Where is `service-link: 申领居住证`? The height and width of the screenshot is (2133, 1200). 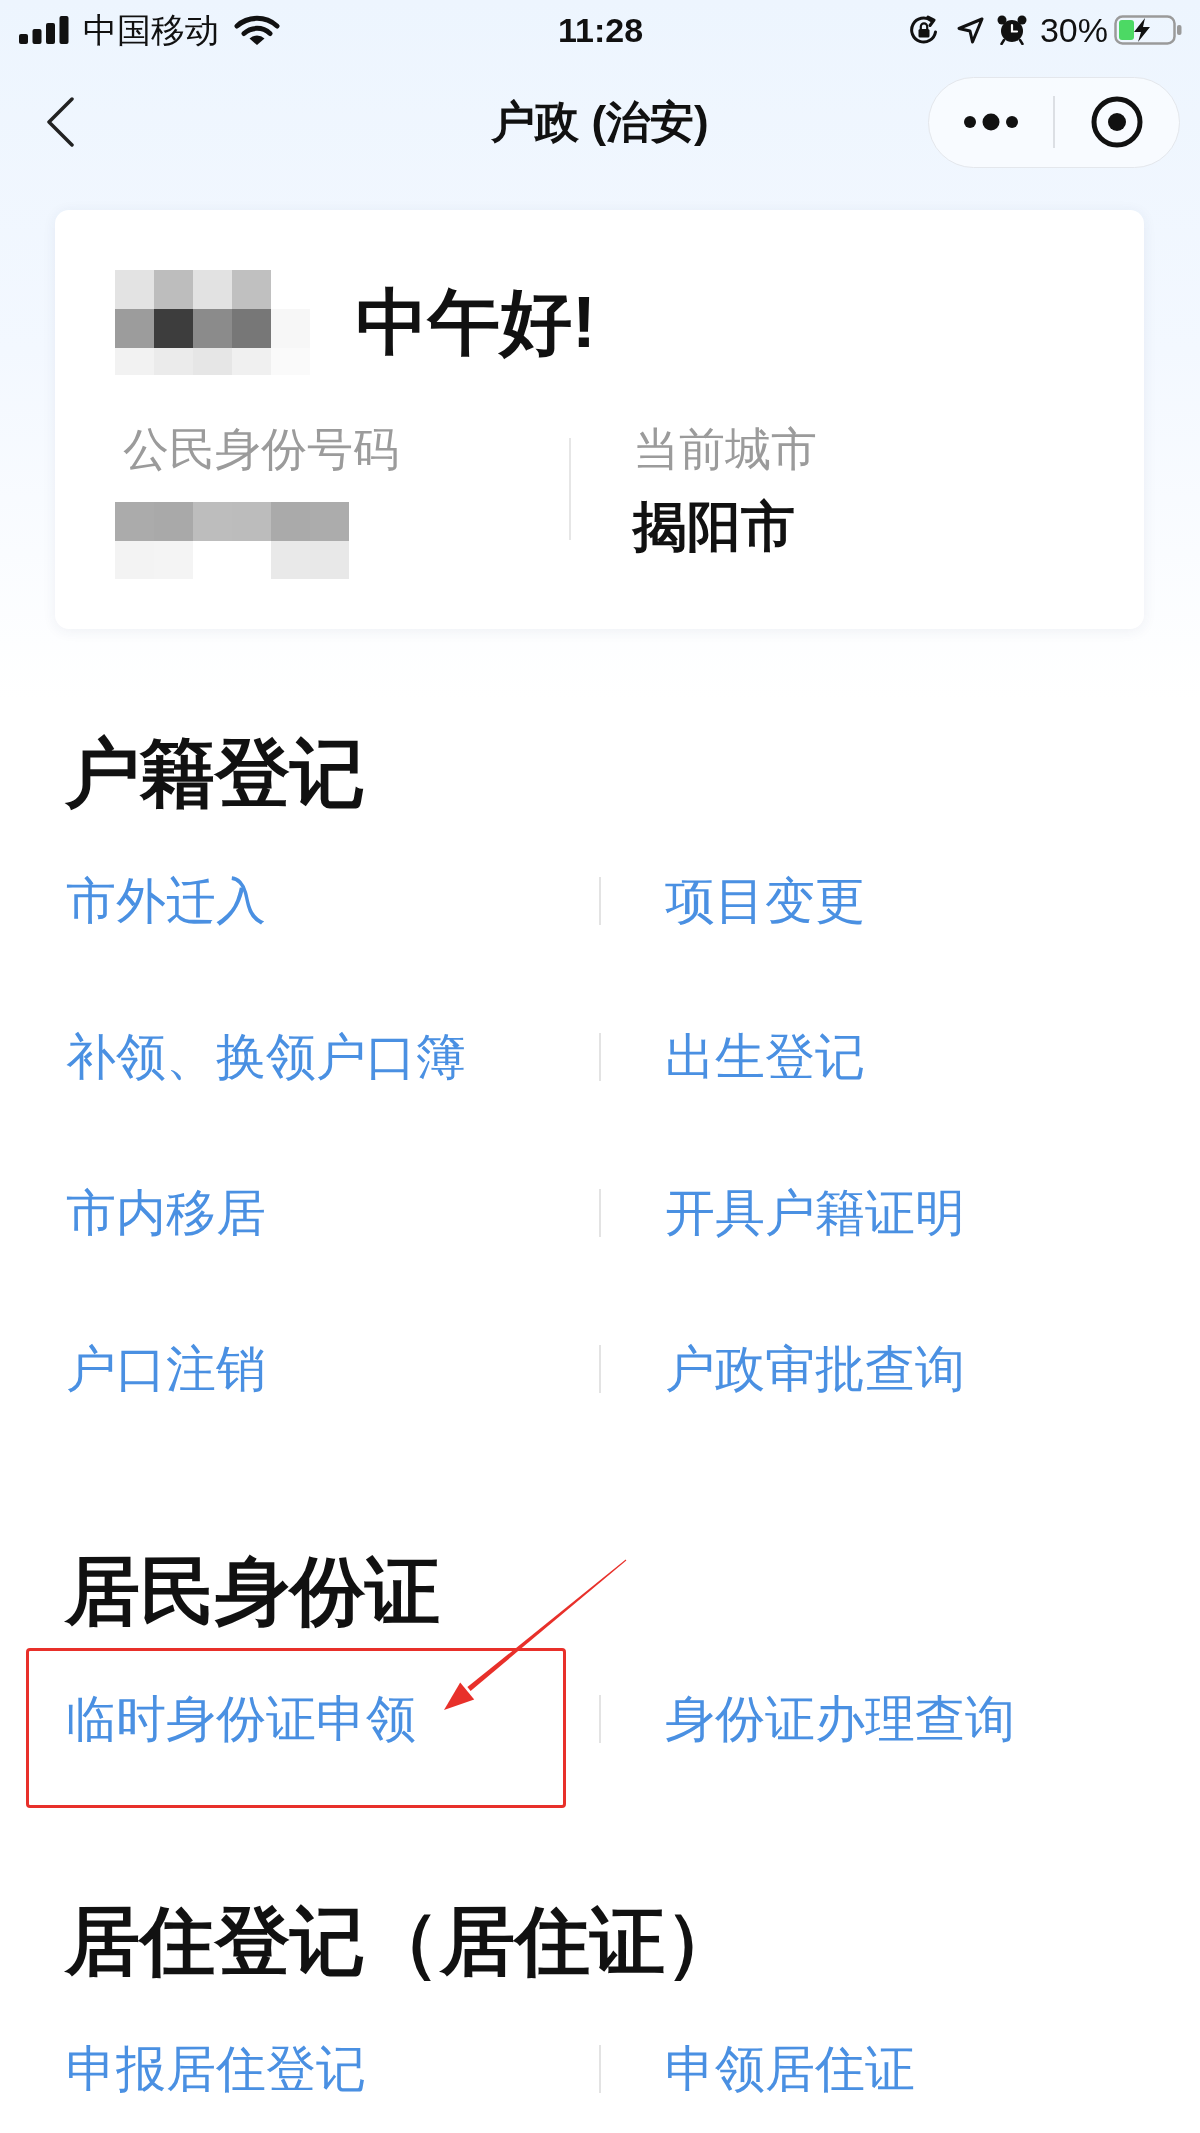 service-link: 申领居住证 is located at coordinates (789, 2069).